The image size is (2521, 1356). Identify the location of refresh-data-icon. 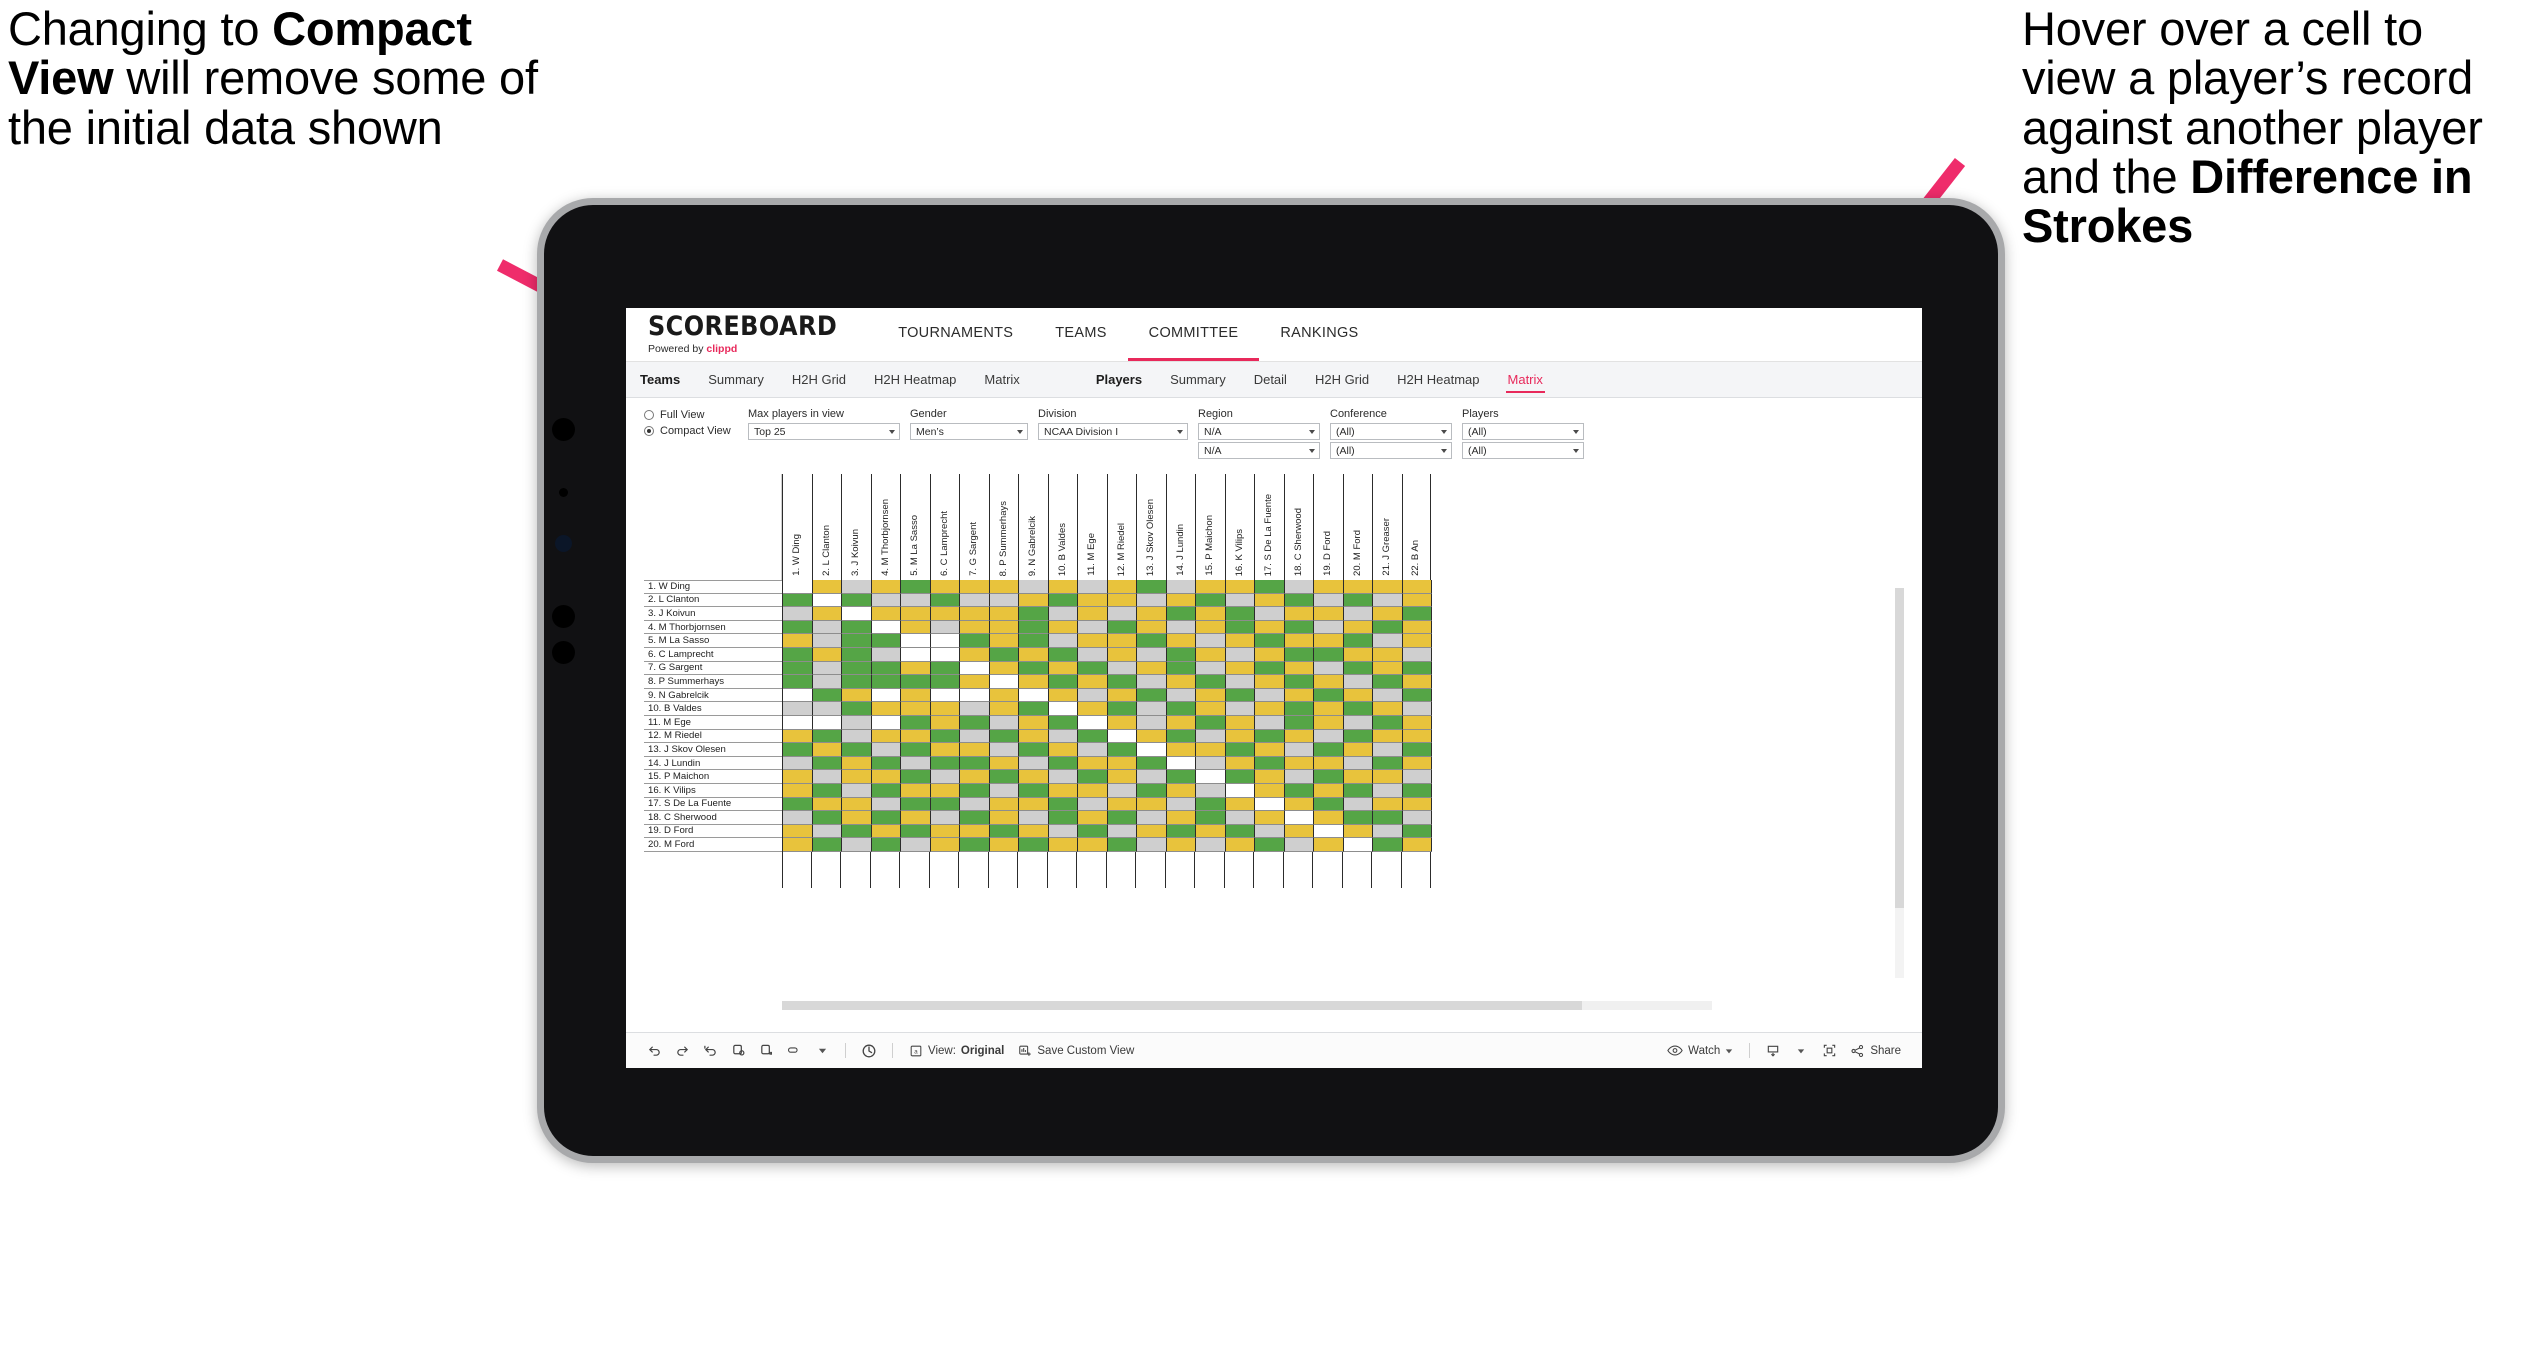
(738, 1051).